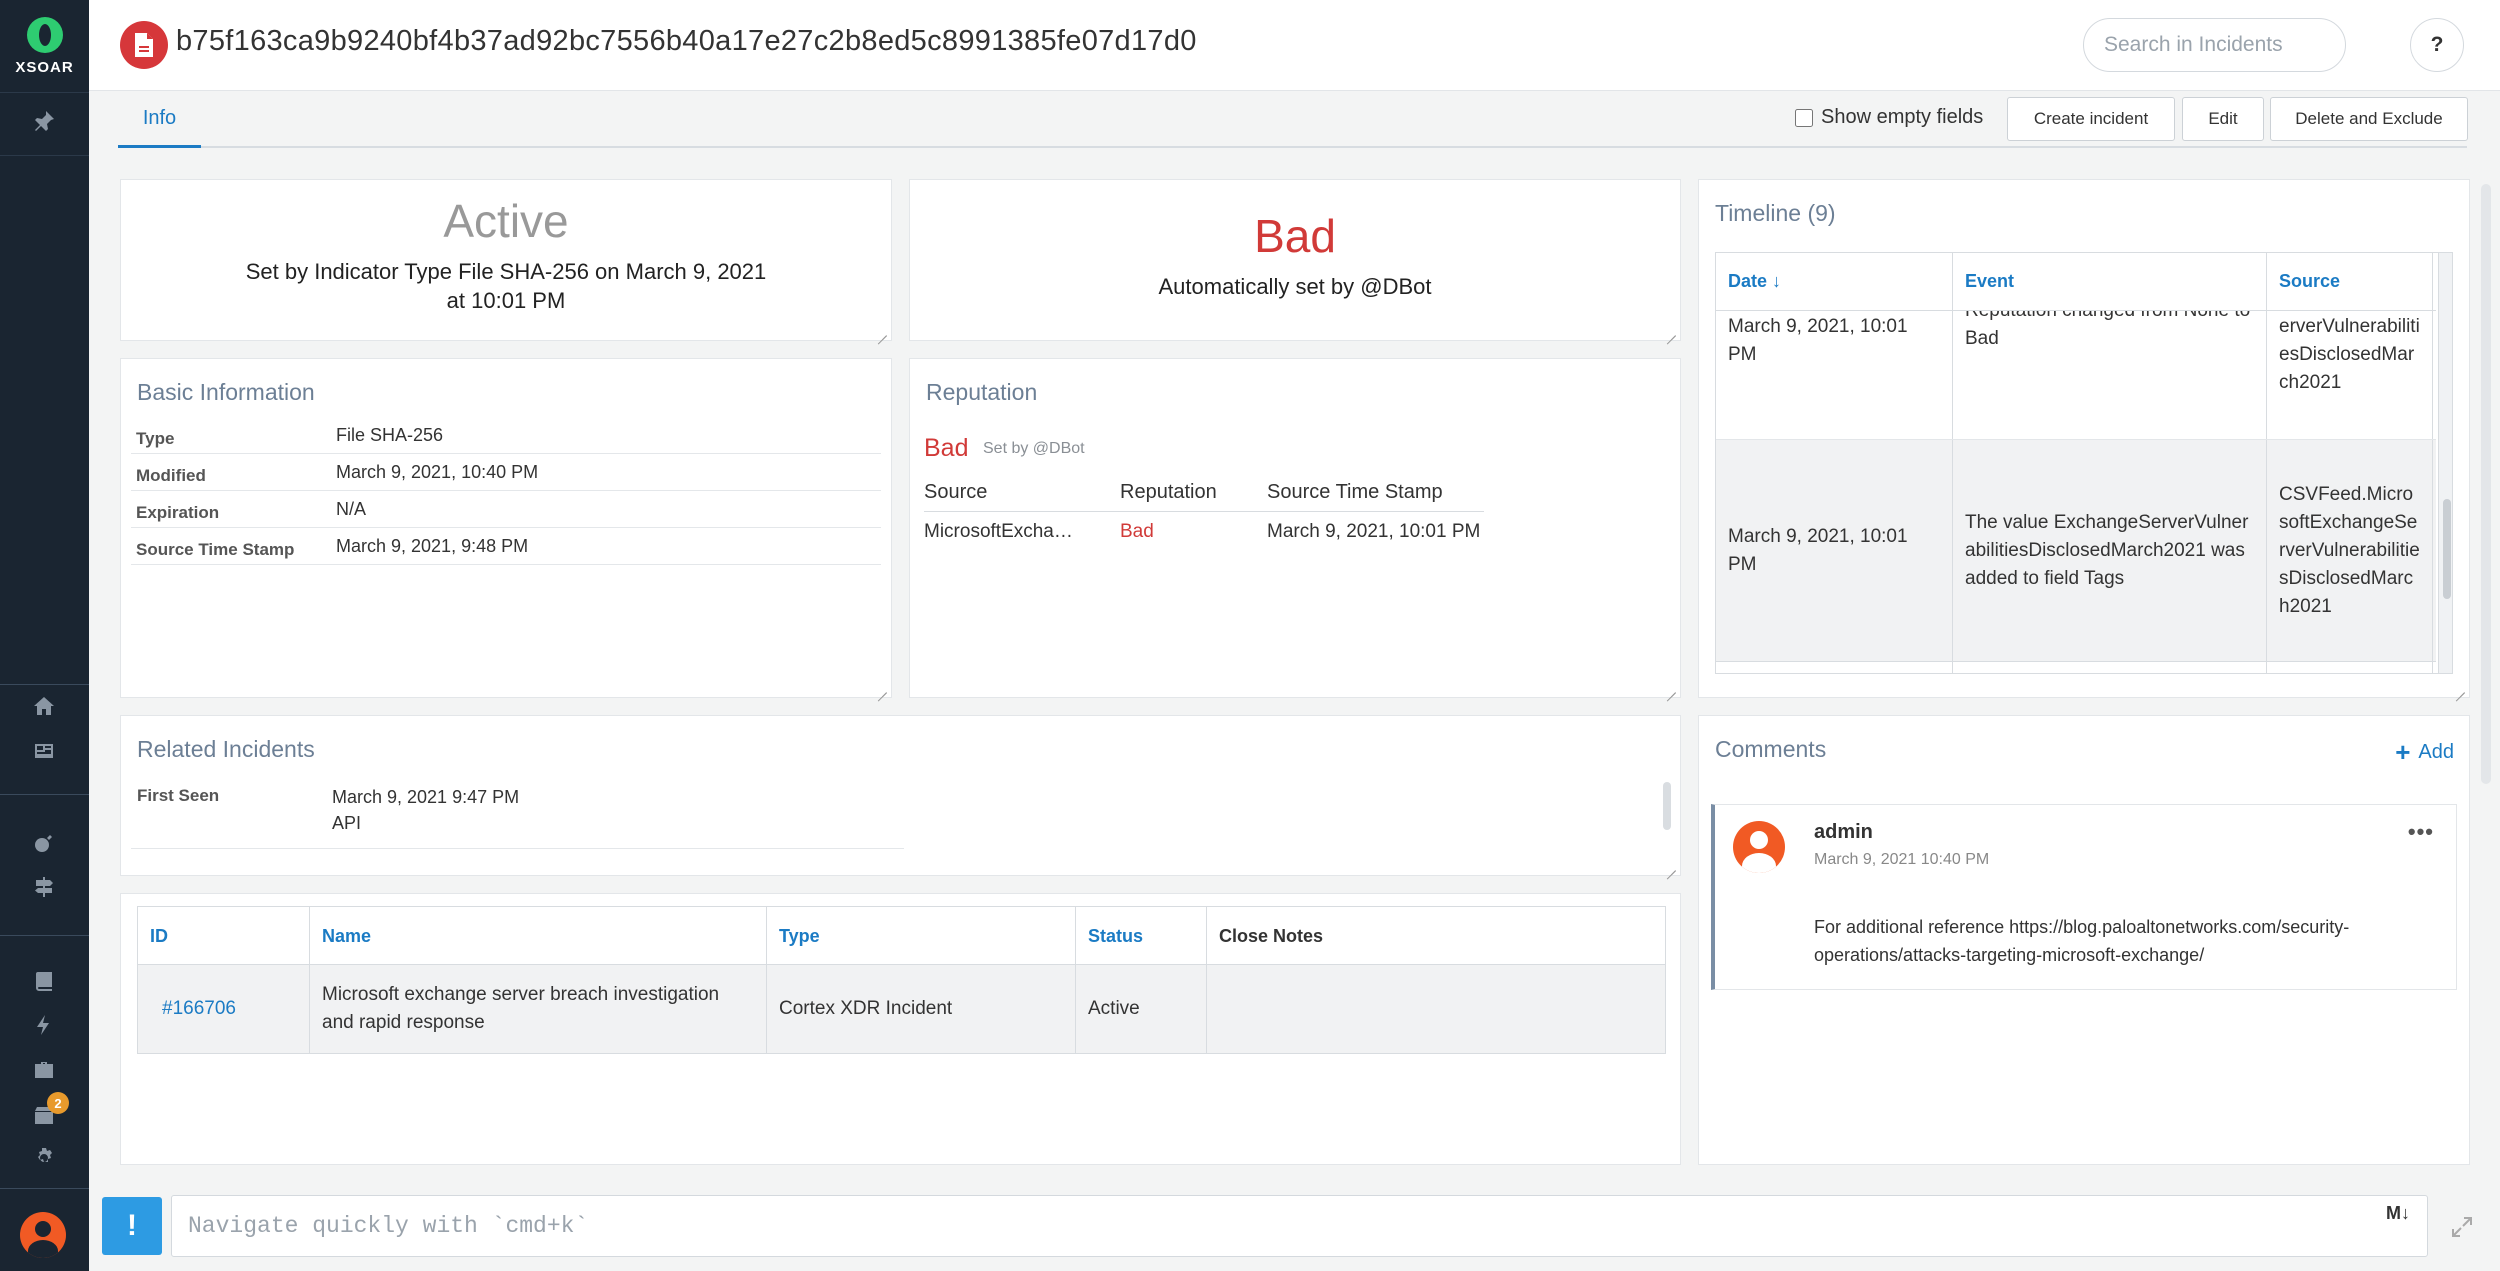  What do you see at coordinates (1034, 448) in the screenshot?
I see `reputation-set-by: Set by @DBot` at bounding box center [1034, 448].